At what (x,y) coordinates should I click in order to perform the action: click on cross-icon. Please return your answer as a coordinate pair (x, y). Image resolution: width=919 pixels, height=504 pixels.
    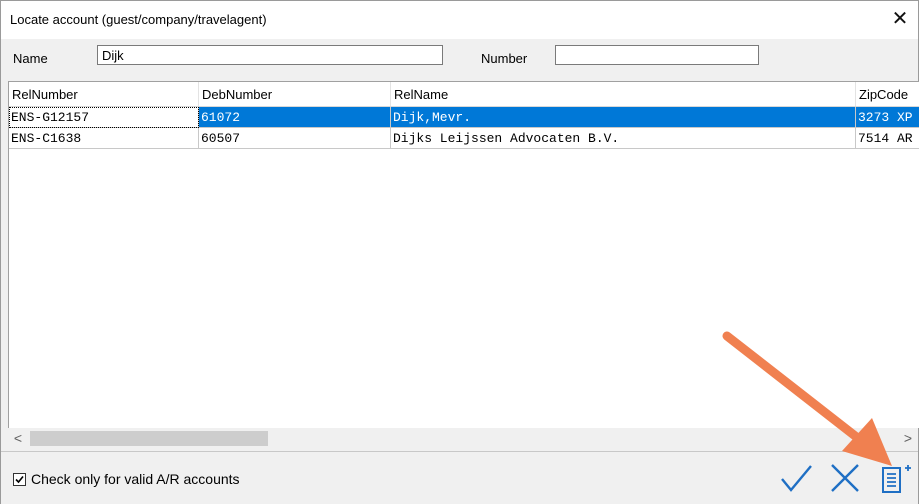
    Looking at the image, I should click on (845, 478).